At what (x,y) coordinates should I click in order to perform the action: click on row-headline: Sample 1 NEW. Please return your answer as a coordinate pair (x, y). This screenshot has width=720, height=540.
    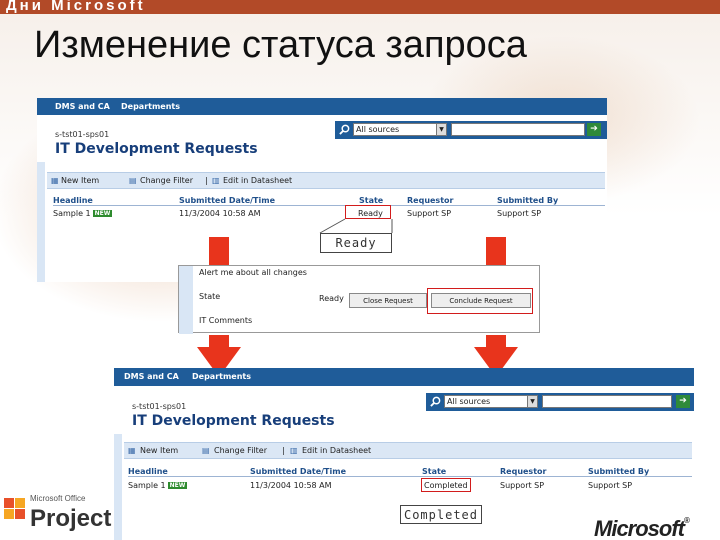
    Looking at the image, I should click on (158, 485).